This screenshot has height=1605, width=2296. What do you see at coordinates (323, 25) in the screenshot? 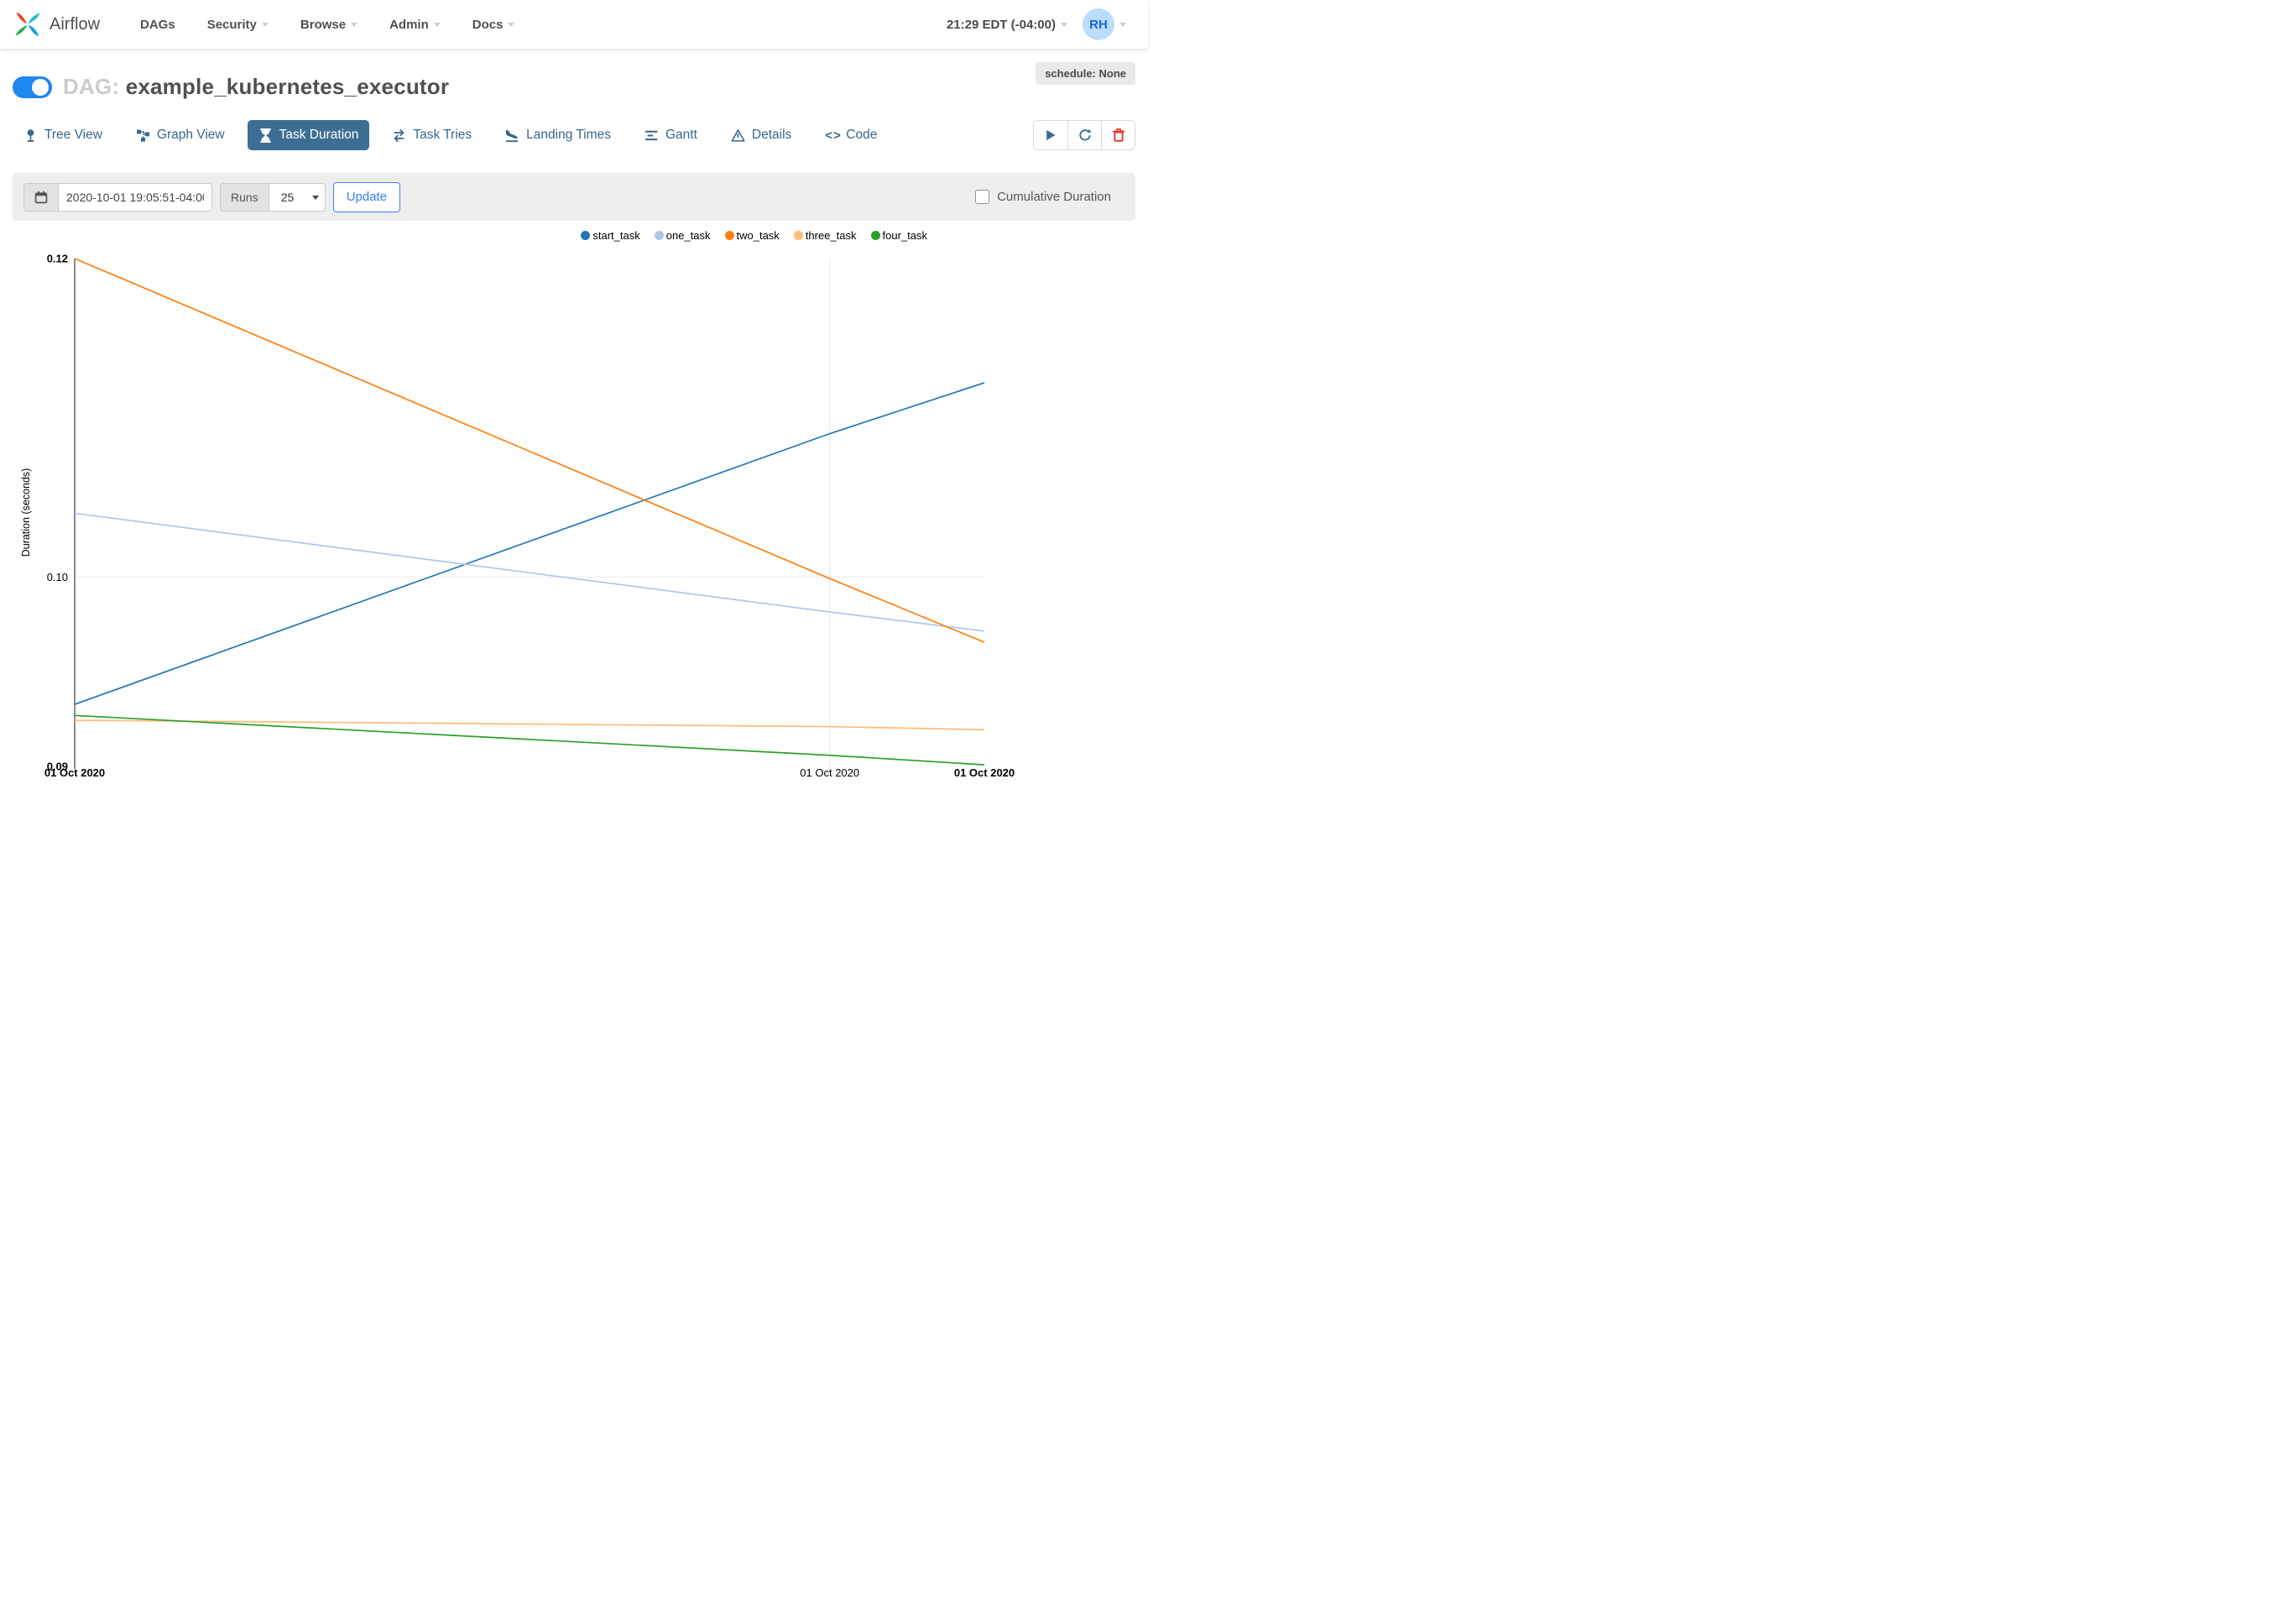
I see `nav-item-label: Browse` at bounding box center [323, 25].